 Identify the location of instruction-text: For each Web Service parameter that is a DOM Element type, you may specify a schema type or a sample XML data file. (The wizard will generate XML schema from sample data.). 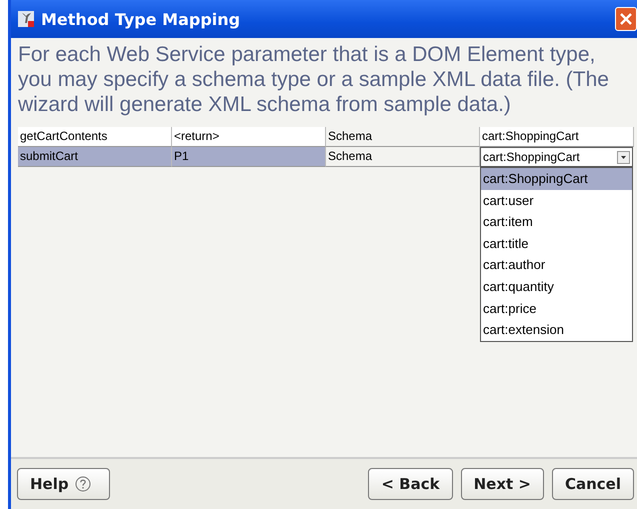
(314, 79).